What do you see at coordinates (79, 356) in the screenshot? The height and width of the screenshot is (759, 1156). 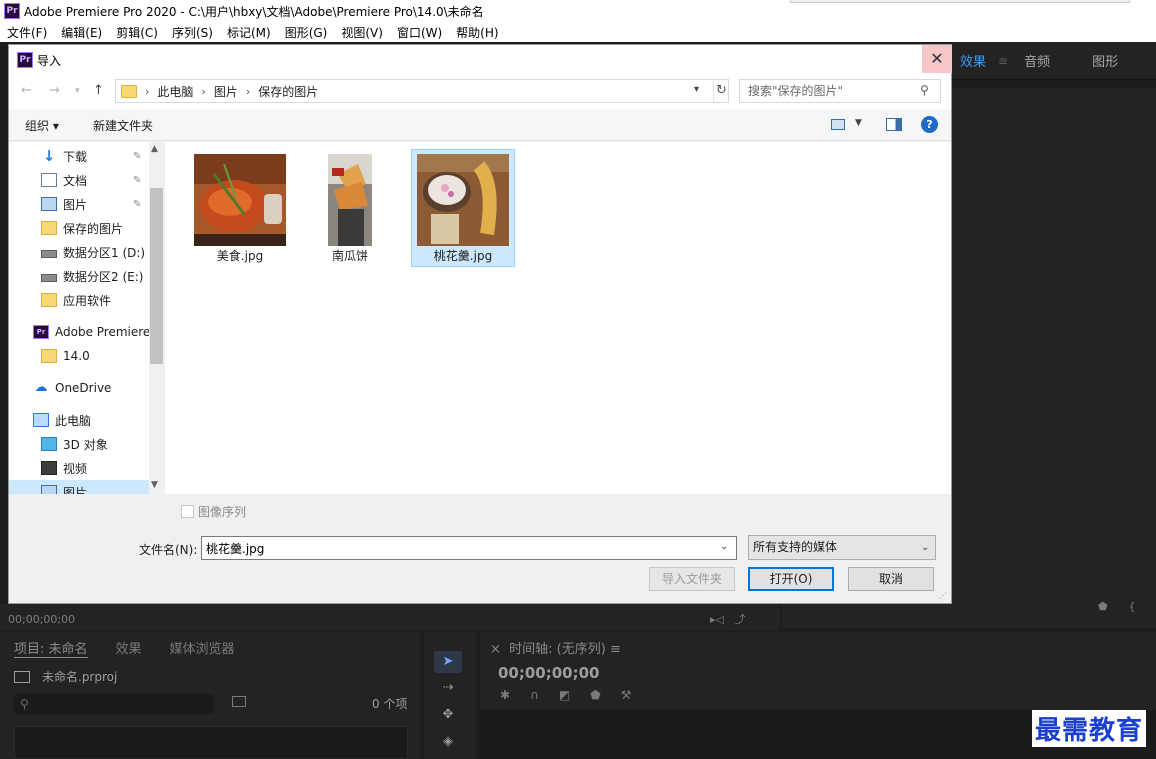 I see `nav-item-14: 14.0` at bounding box center [79, 356].